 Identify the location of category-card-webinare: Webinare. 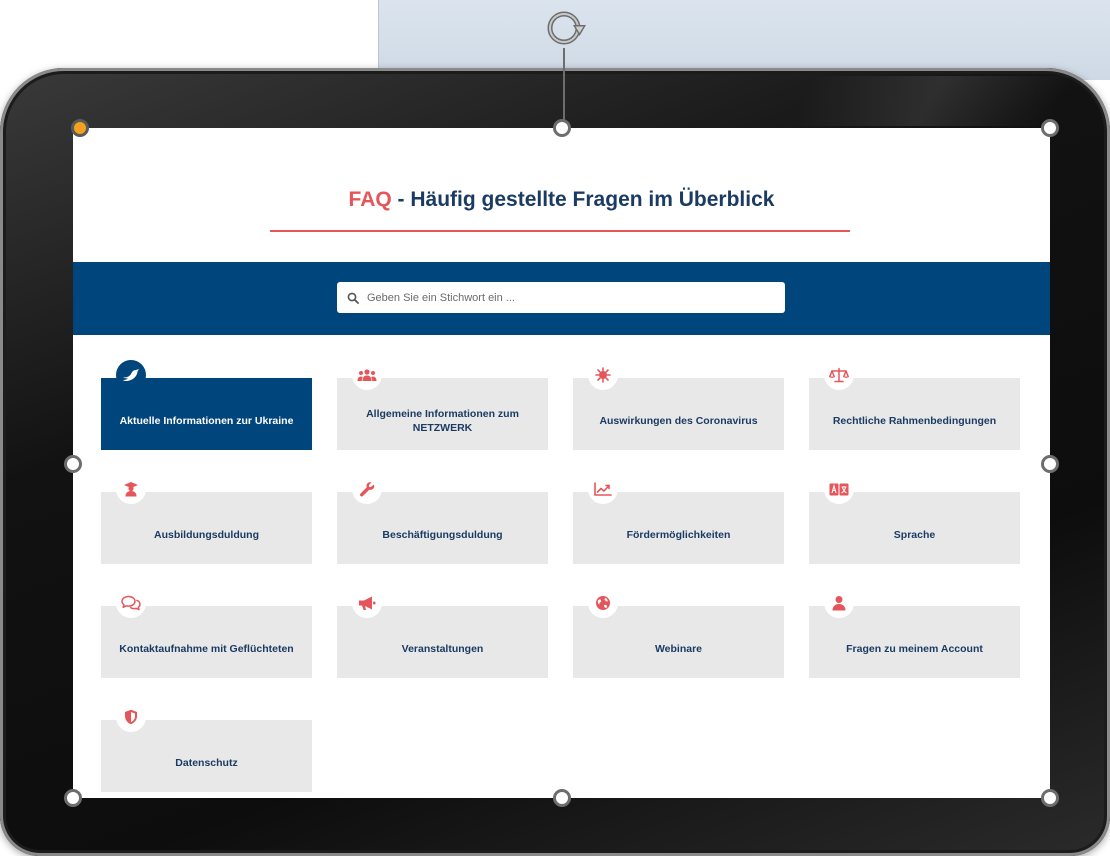
(678, 633).